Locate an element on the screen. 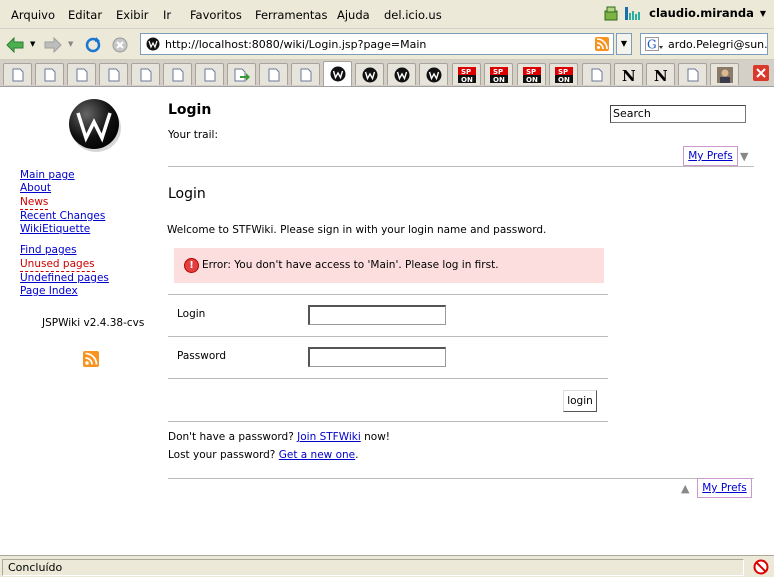 The image size is (774, 577). tab-spon-3: SP ON is located at coordinates (531, 74).